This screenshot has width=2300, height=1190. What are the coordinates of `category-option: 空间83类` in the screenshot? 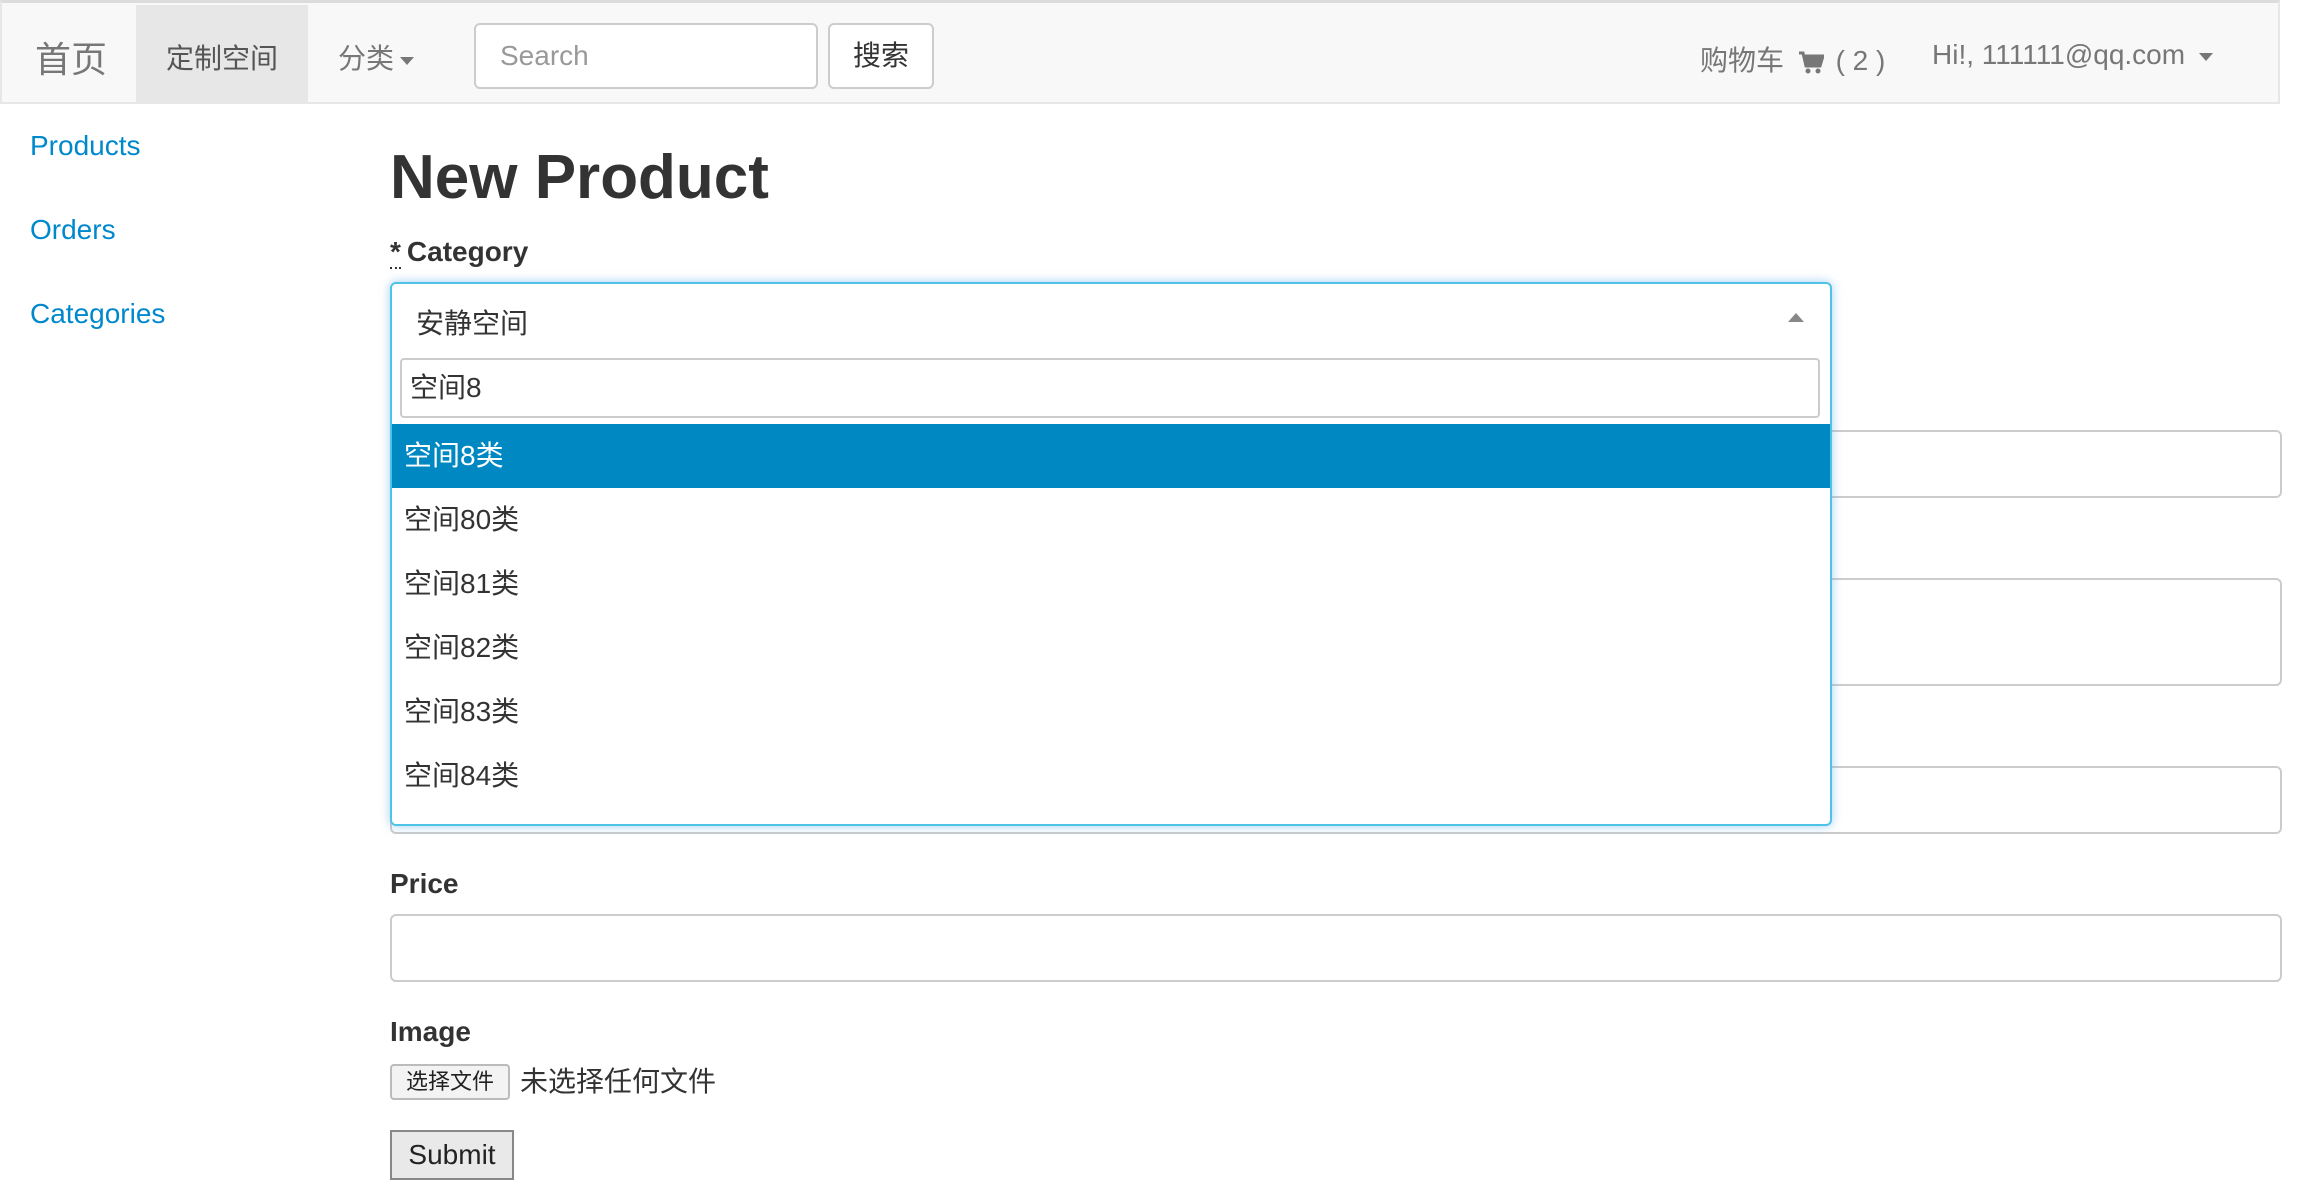 It's located at (1111, 712).